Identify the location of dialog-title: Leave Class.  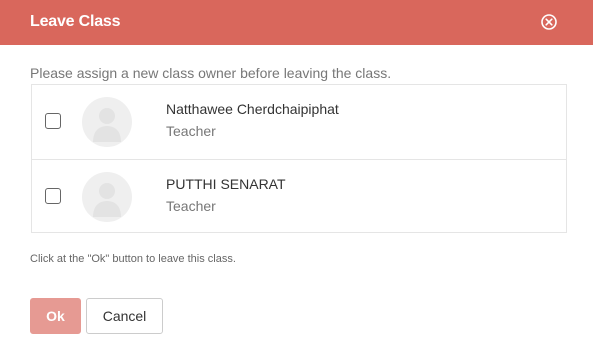
(75, 21).